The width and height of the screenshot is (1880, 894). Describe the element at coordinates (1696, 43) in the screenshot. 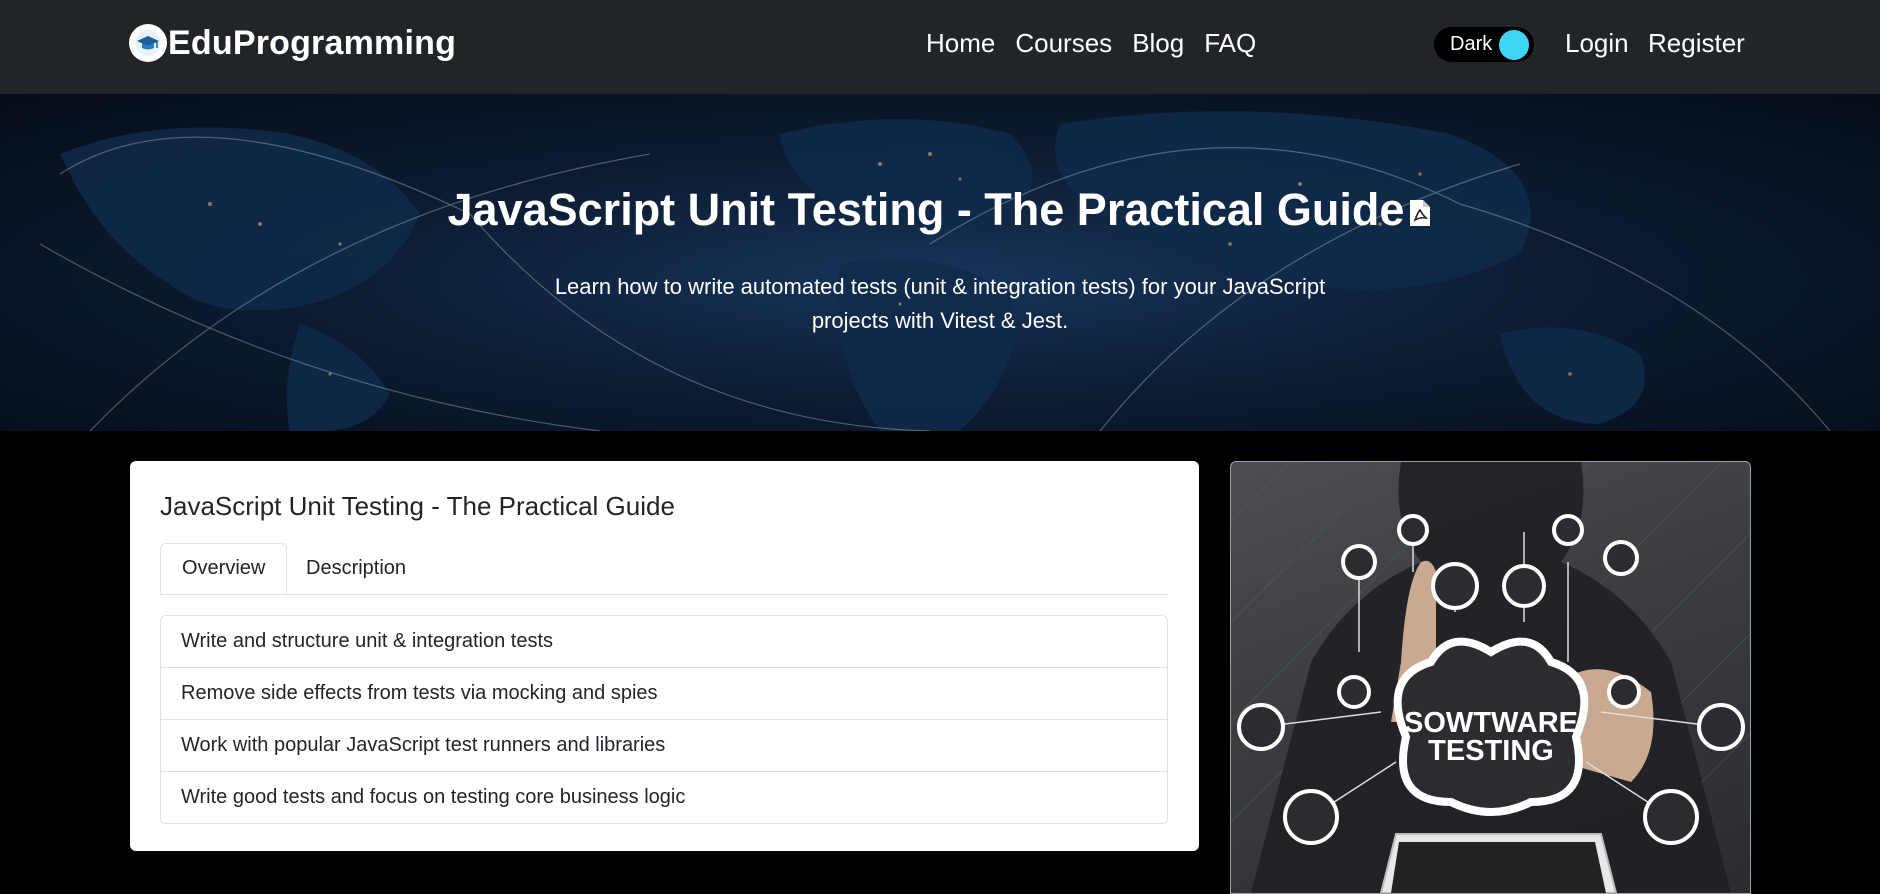

I see `register-link: Register` at that location.